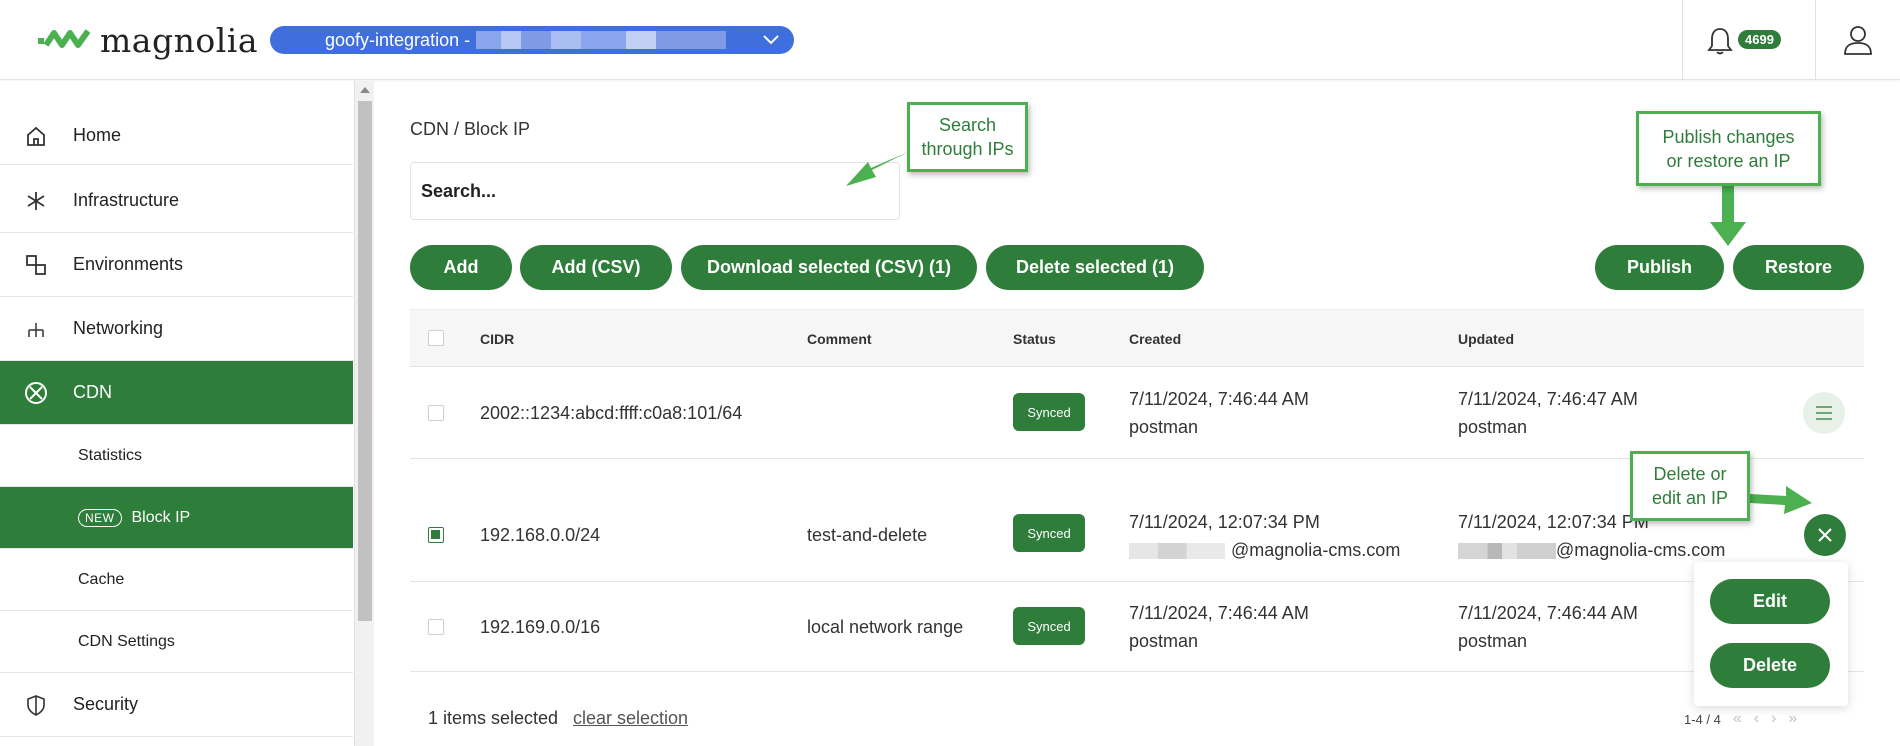 The width and height of the screenshot is (1900, 746). Describe the element at coordinates (1034, 339) in the screenshot. I see `column-header-status: Status` at that location.